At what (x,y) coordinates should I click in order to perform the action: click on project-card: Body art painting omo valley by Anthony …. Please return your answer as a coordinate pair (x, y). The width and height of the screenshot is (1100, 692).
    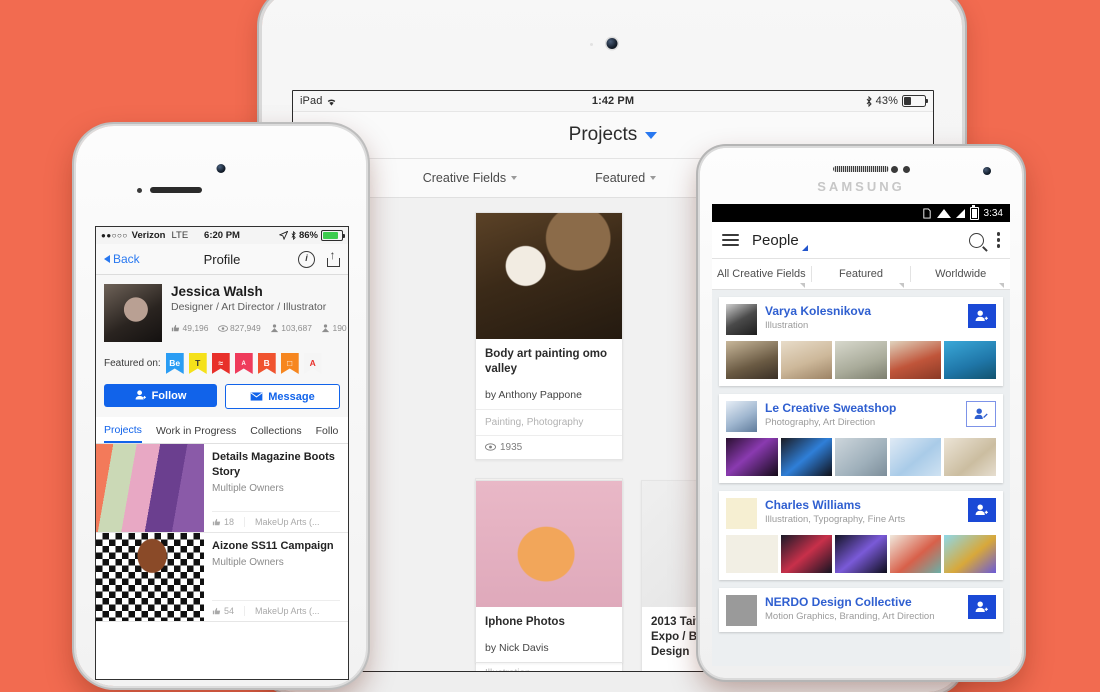
    Looking at the image, I should click on (549, 336).